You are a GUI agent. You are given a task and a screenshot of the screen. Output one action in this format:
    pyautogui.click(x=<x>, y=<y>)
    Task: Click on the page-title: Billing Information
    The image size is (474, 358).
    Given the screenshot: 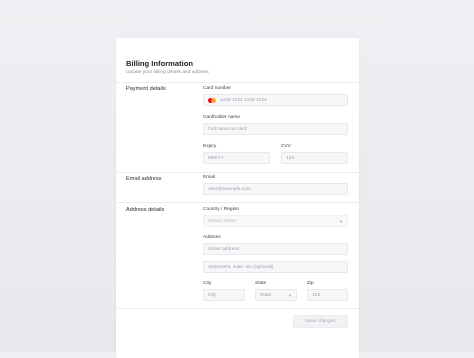 What is the action you would take?
    pyautogui.click(x=160, y=63)
    